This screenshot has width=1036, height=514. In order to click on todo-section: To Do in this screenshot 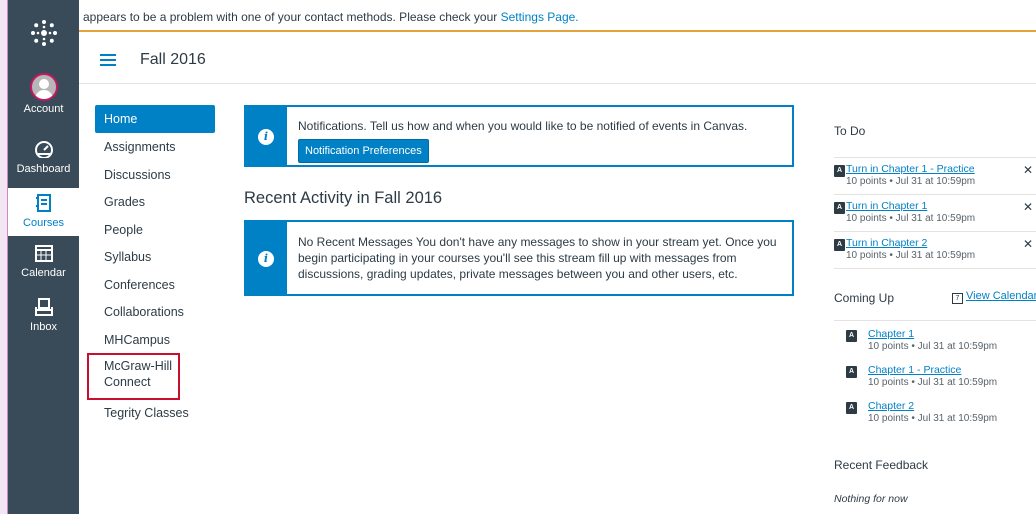, I will do `click(935, 131)`.